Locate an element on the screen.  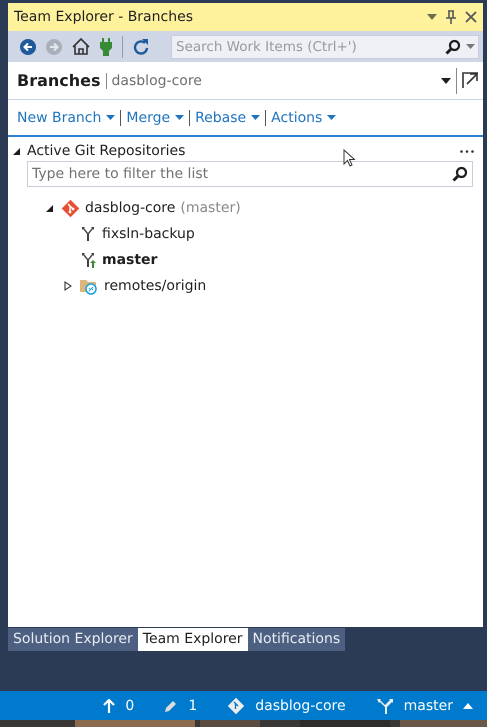
back-icon is located at coordinates (28, 46).